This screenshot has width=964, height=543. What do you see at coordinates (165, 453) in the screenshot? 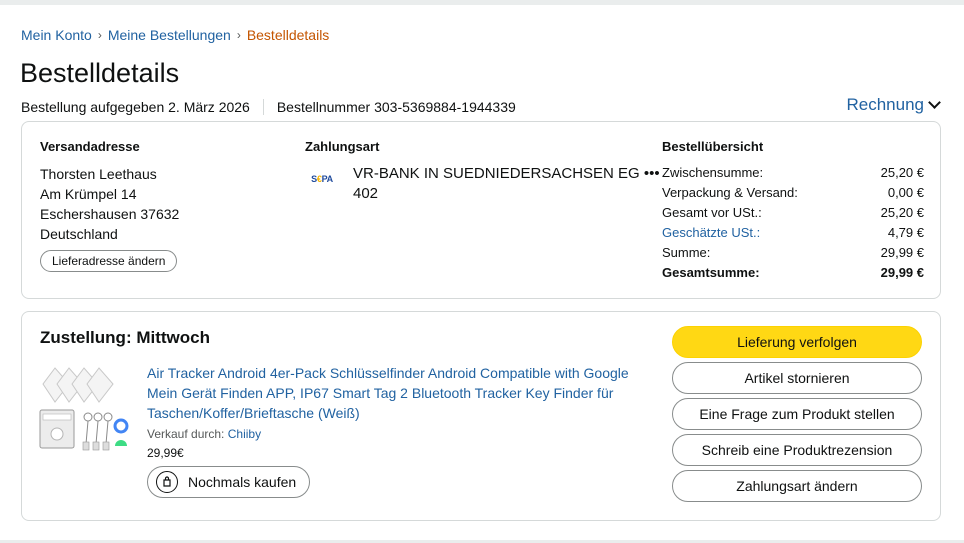
I see `product-price: 29,99€` at bounding box center [165, 453].